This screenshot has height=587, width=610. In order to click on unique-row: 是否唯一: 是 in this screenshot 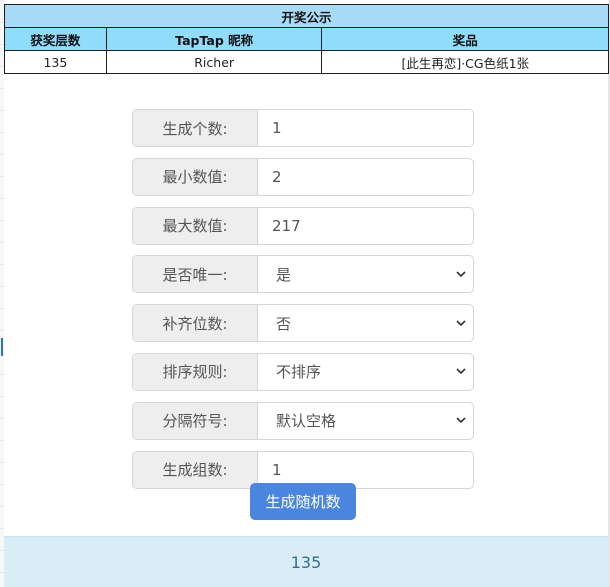, I will do `click(303, 274)`.